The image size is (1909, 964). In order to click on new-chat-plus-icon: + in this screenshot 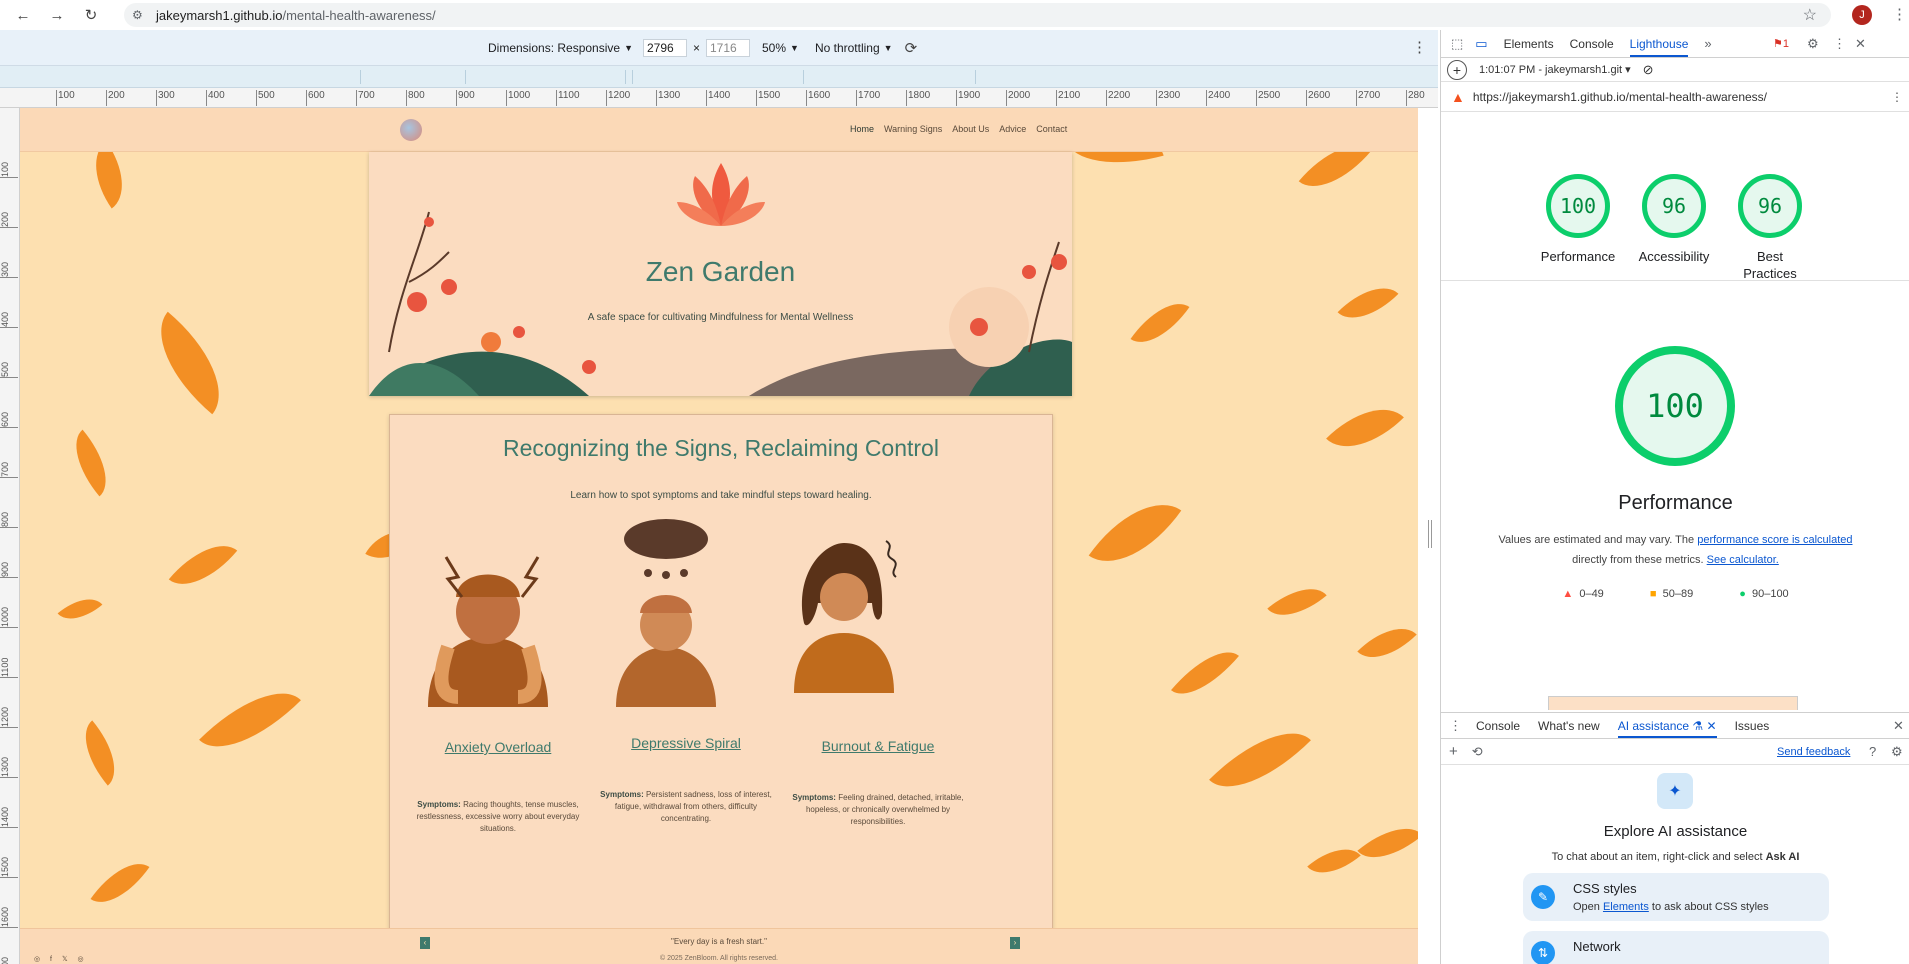, I will do `click(1453, 751)`.